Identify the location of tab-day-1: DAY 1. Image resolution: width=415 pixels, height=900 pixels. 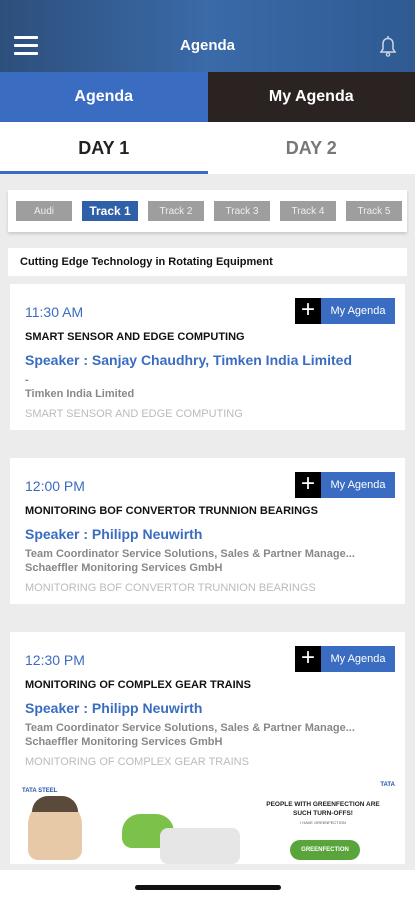
(104, 148).